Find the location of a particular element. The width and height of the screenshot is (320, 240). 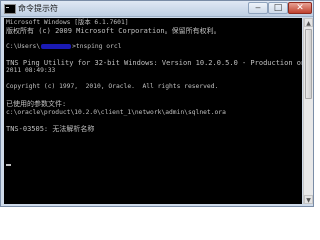

console-app-icon is located at coordinates (10, 9).